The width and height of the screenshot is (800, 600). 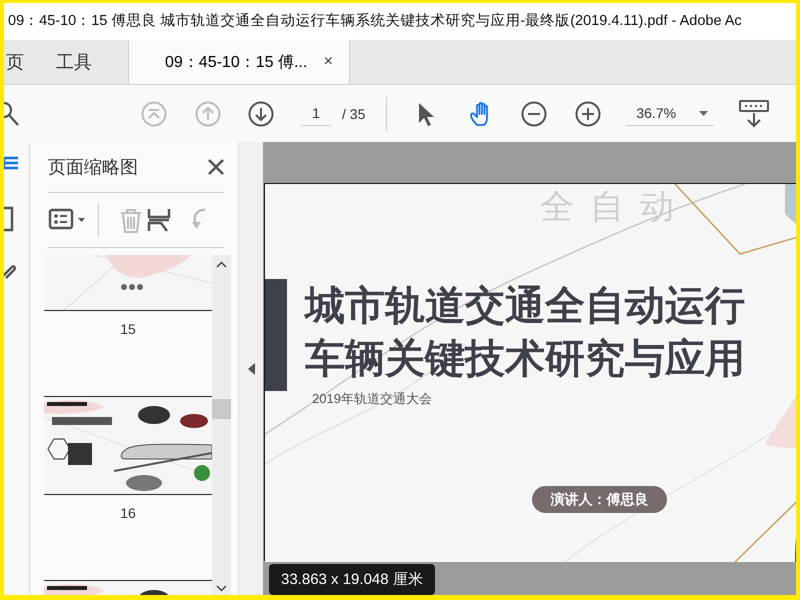 I want to click on page-number: 16, so click(x=128, y=513).